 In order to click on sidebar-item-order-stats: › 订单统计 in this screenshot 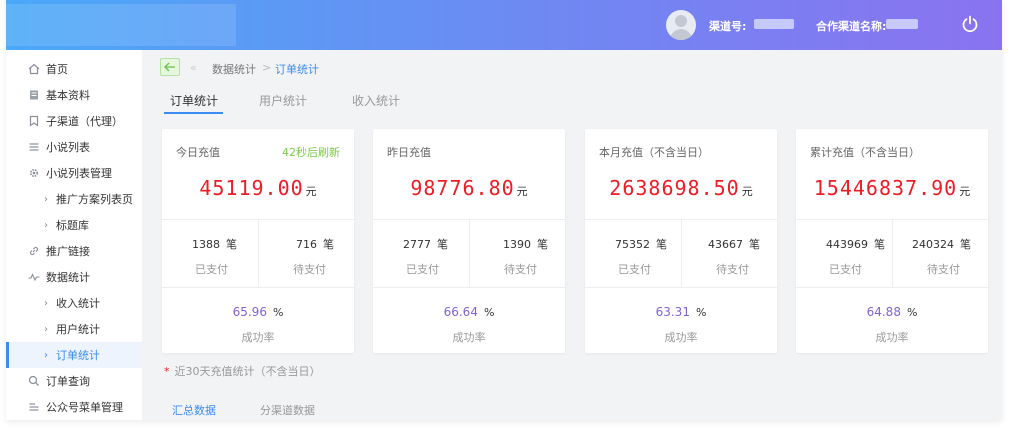, I will do `click(74, 355)`.